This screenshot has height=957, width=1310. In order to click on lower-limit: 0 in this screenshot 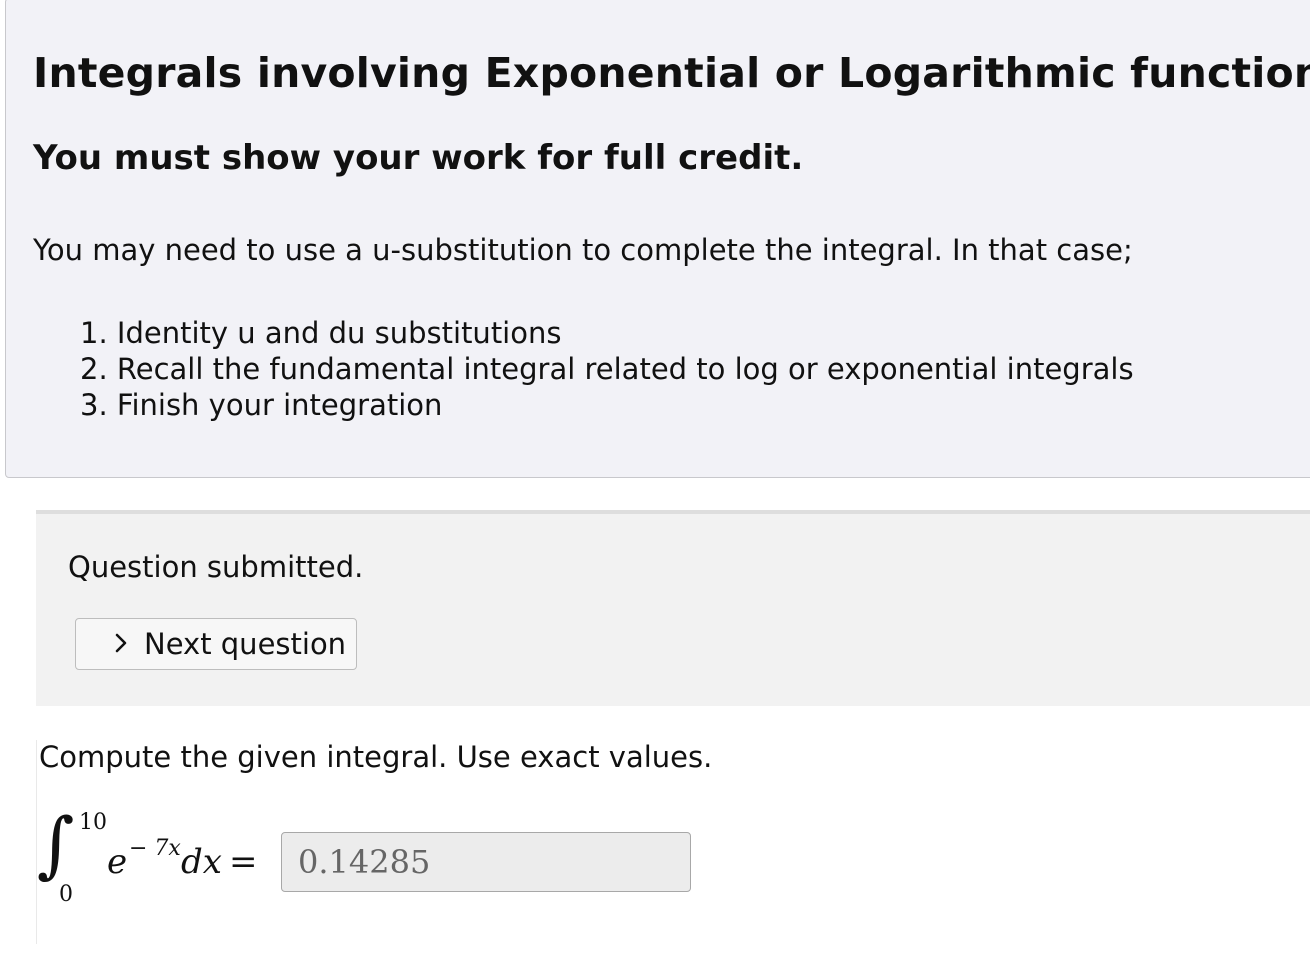, I will do `click(66, 894)`.